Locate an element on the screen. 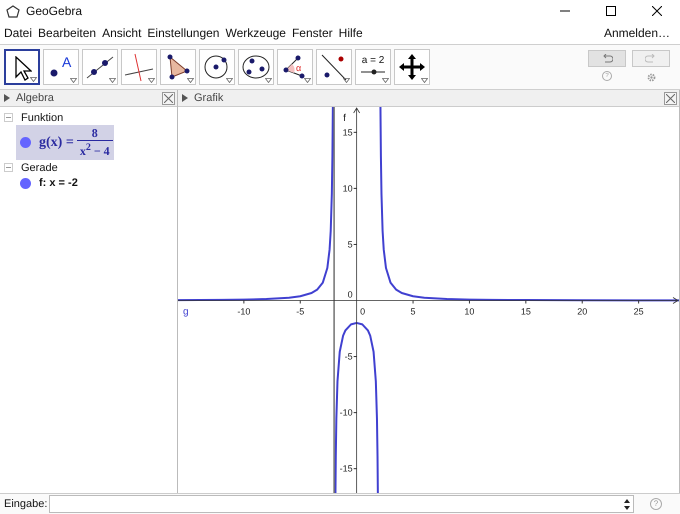 This screenshot has width=680, height=514. algebra-item: f: x = -2 is located at coordinates (49, 183).